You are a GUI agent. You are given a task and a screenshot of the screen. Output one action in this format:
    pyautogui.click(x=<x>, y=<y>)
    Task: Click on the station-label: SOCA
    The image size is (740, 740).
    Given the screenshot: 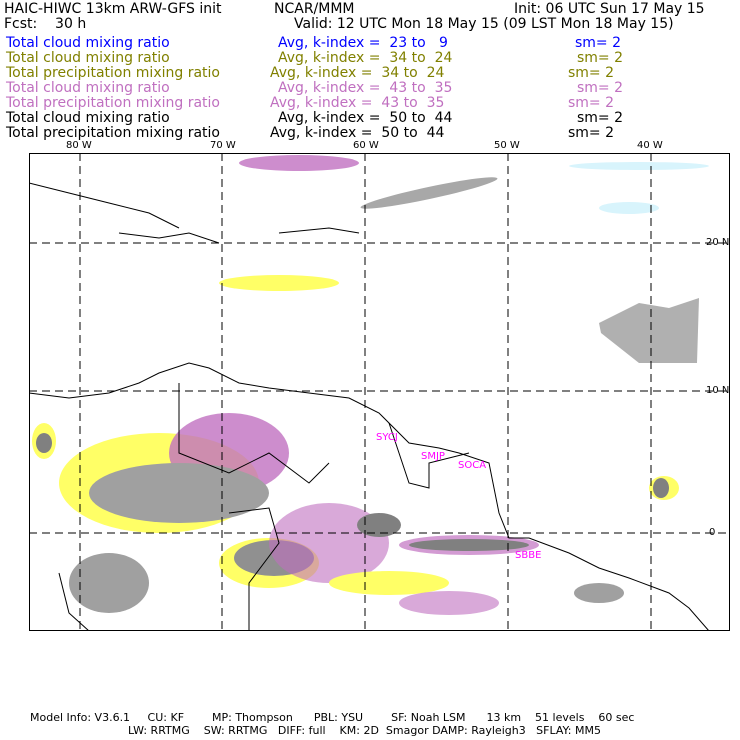 What is the action you would take?
    pyautogui.click(x=472, y=465)
    